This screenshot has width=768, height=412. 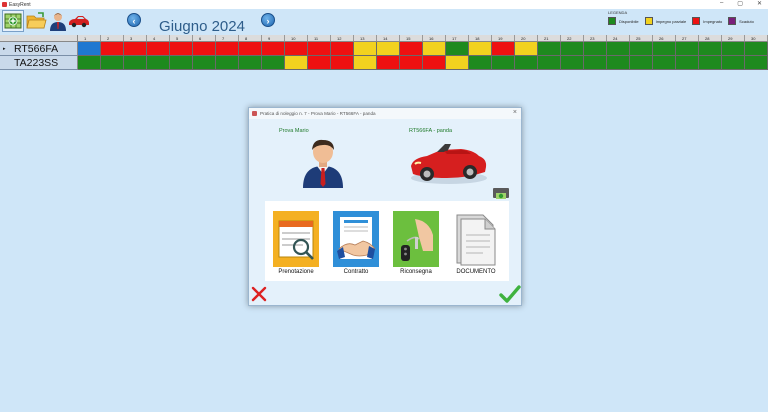 What do you see at coordinates (416, 243) in the screenshot?
I see `return-action: Riconsegna` at bounding box center [416, 243].